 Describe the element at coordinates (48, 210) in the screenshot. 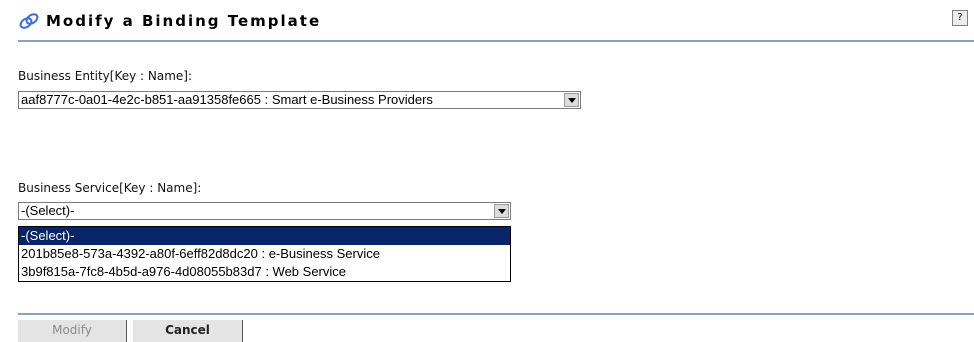

I see `business-service-value: -(Select)-` at that location.